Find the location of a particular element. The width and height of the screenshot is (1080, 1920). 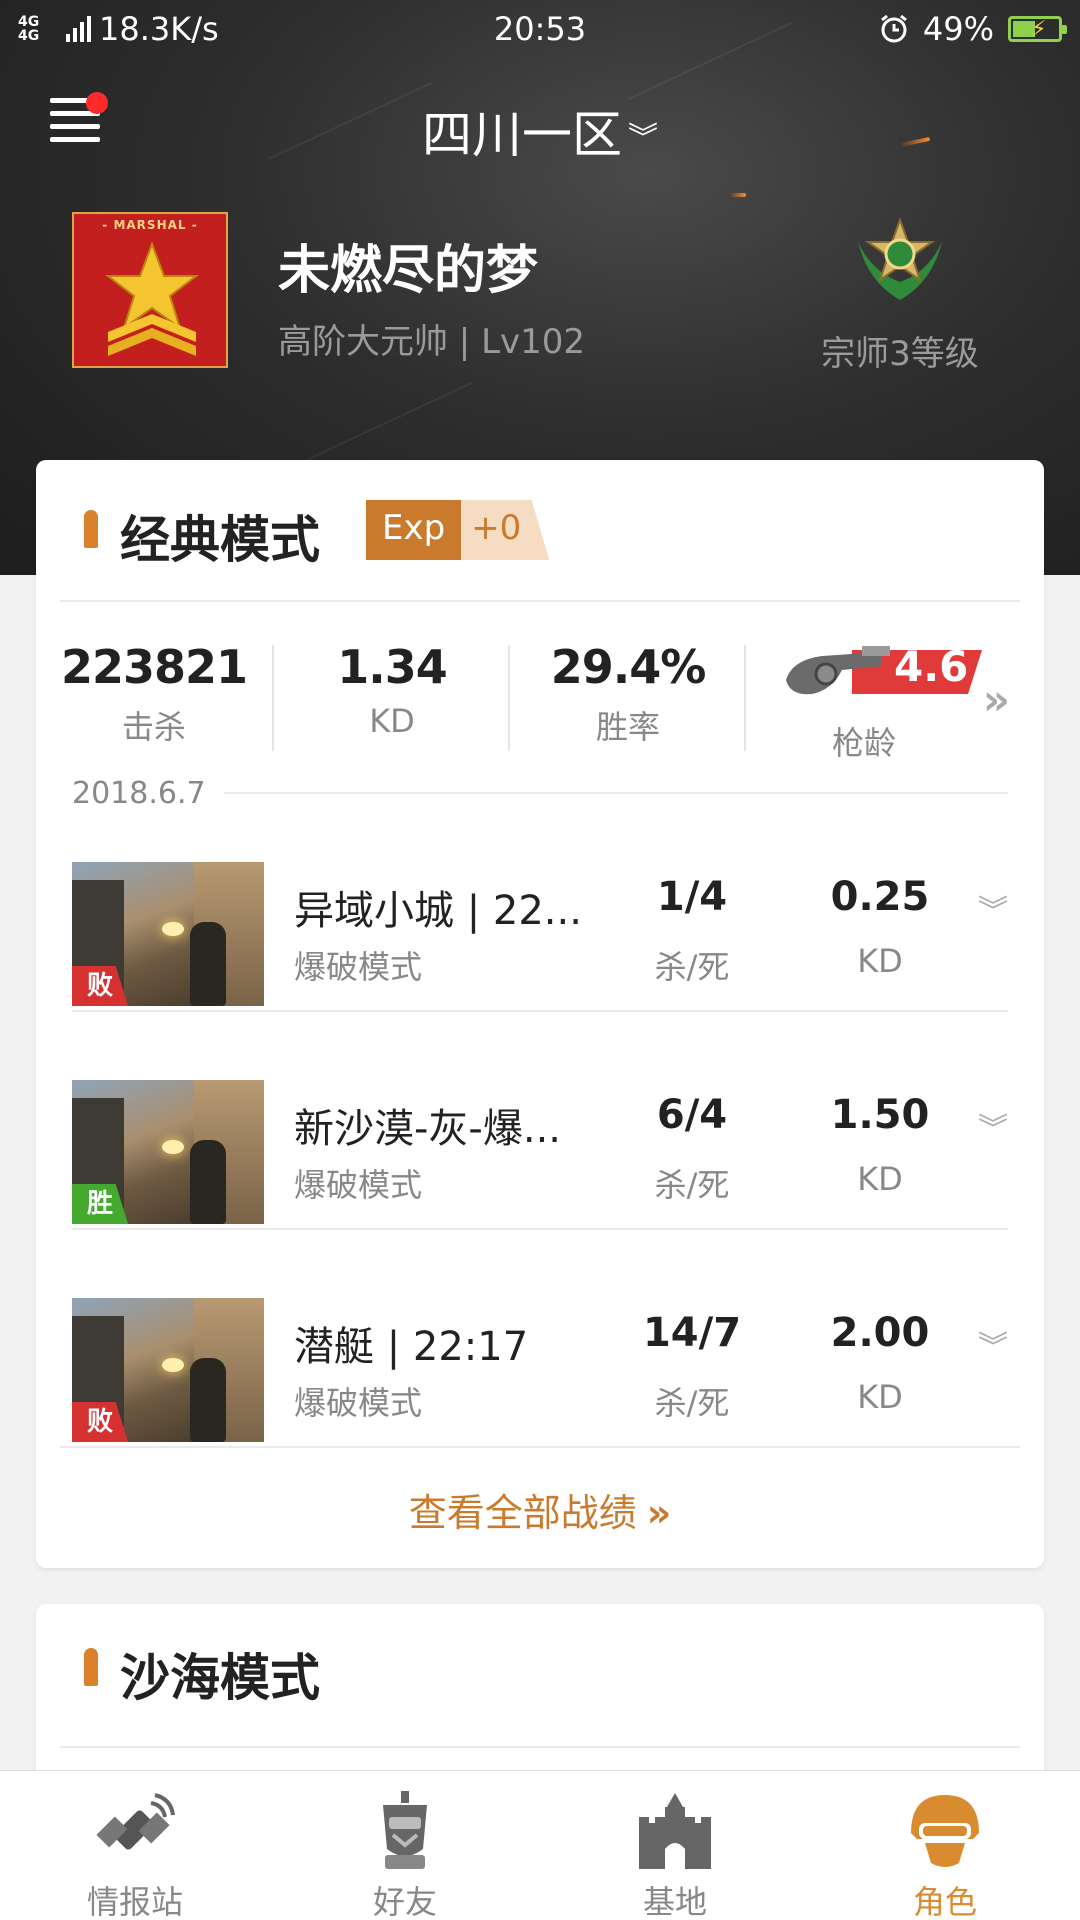

view-all-button: 查看全部战绩» is located at coordinates (540, 1509).